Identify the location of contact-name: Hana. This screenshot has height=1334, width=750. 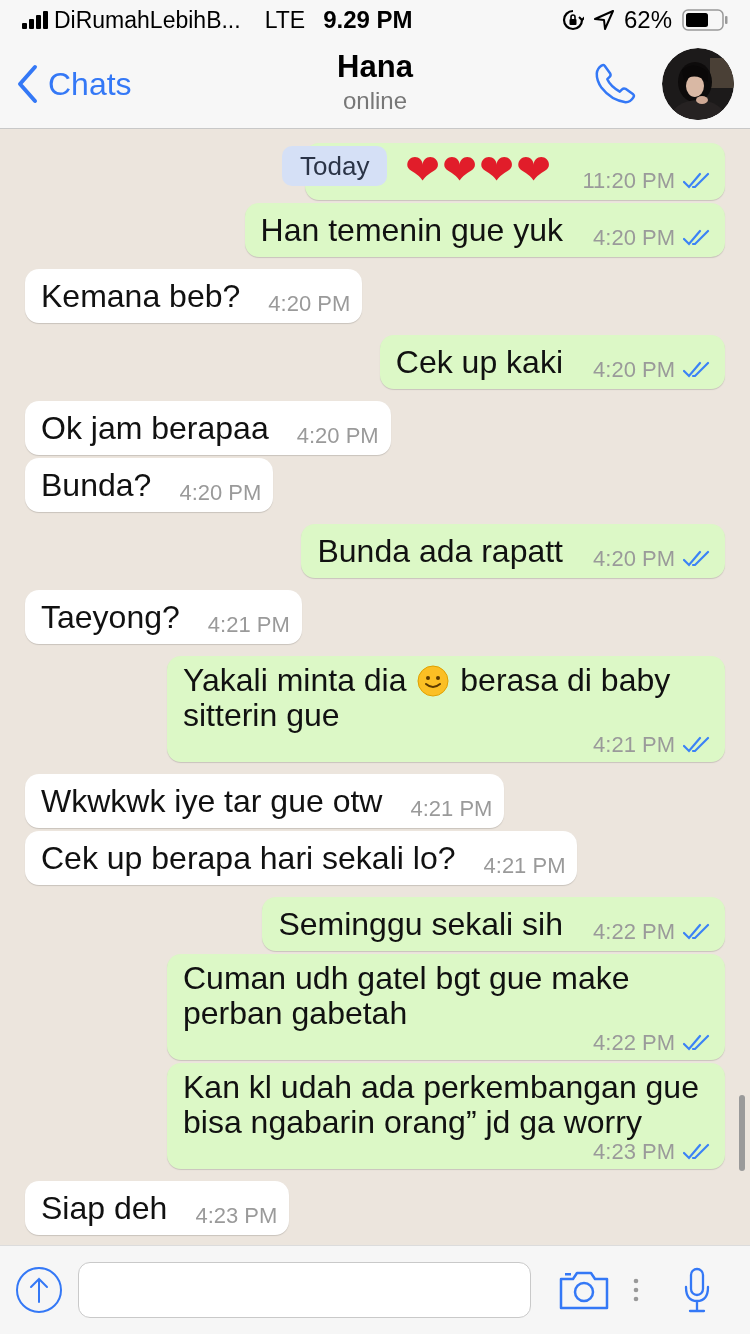
(375, 67).